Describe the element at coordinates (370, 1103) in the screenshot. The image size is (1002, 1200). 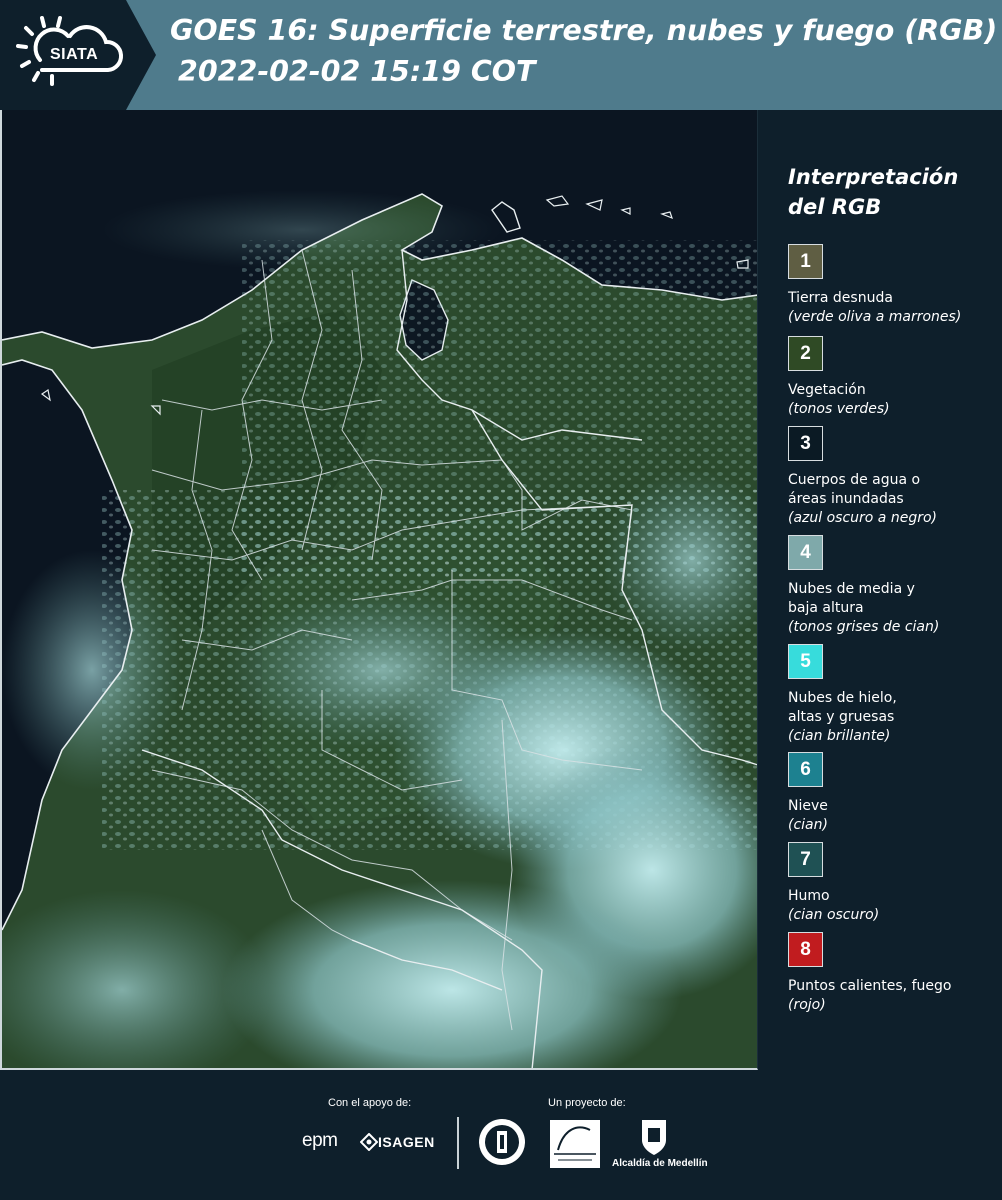
I see `support-label: Con el apoyo de:` at that location.